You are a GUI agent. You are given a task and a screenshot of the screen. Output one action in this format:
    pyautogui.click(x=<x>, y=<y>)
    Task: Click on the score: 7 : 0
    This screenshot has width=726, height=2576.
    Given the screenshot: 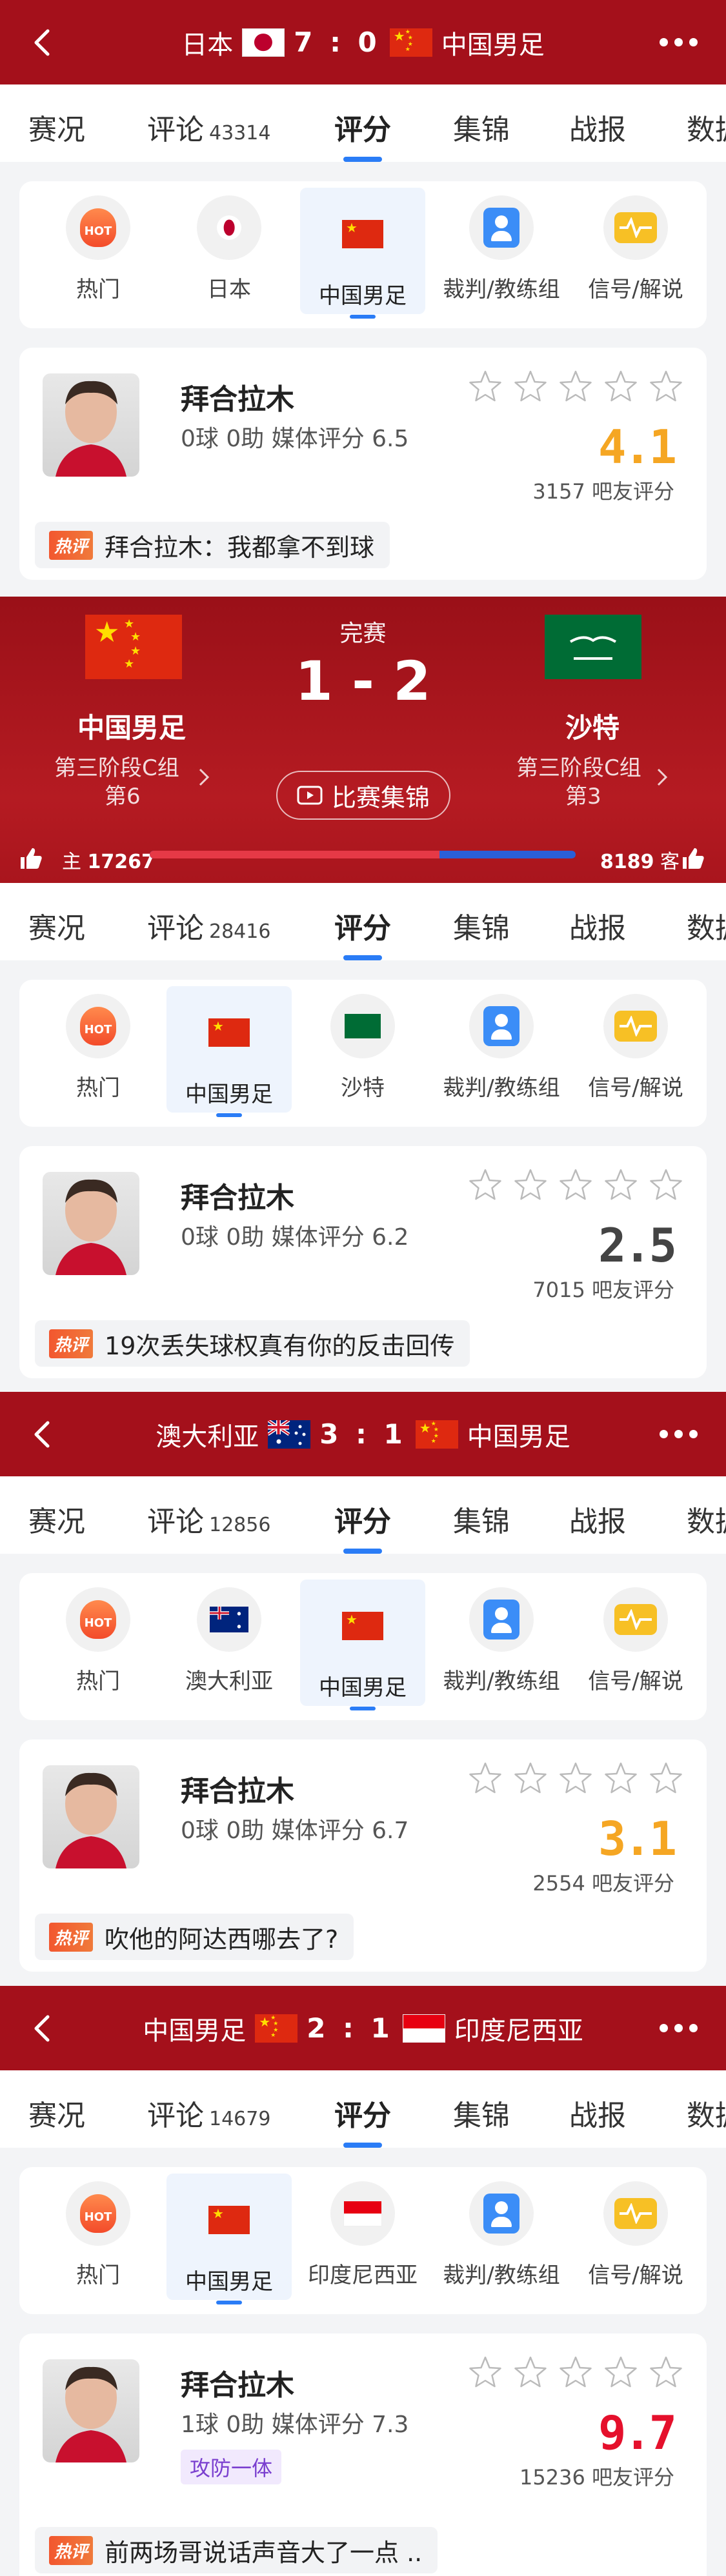 What is the action you would take?
    pyautogui.click(x=338, y=42)
    